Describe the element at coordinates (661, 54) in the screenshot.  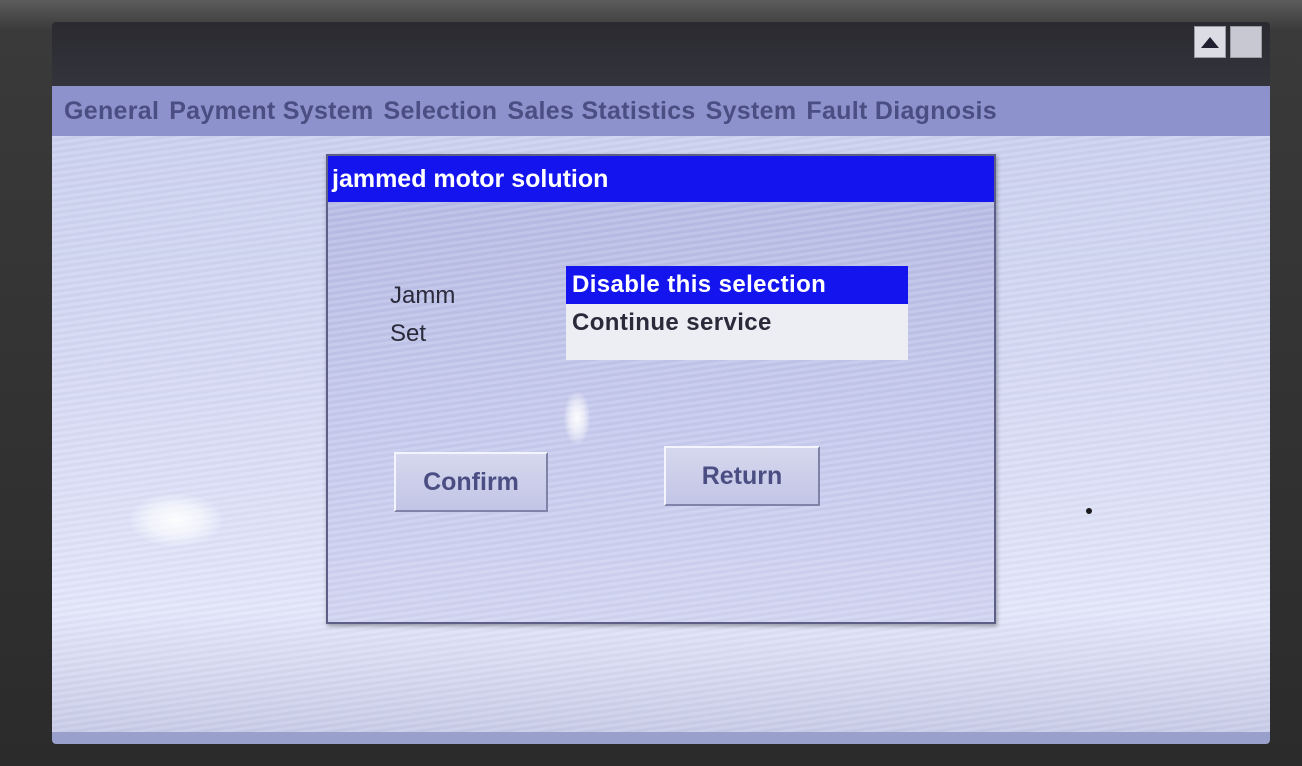
I see `window-title-strip` at that location.